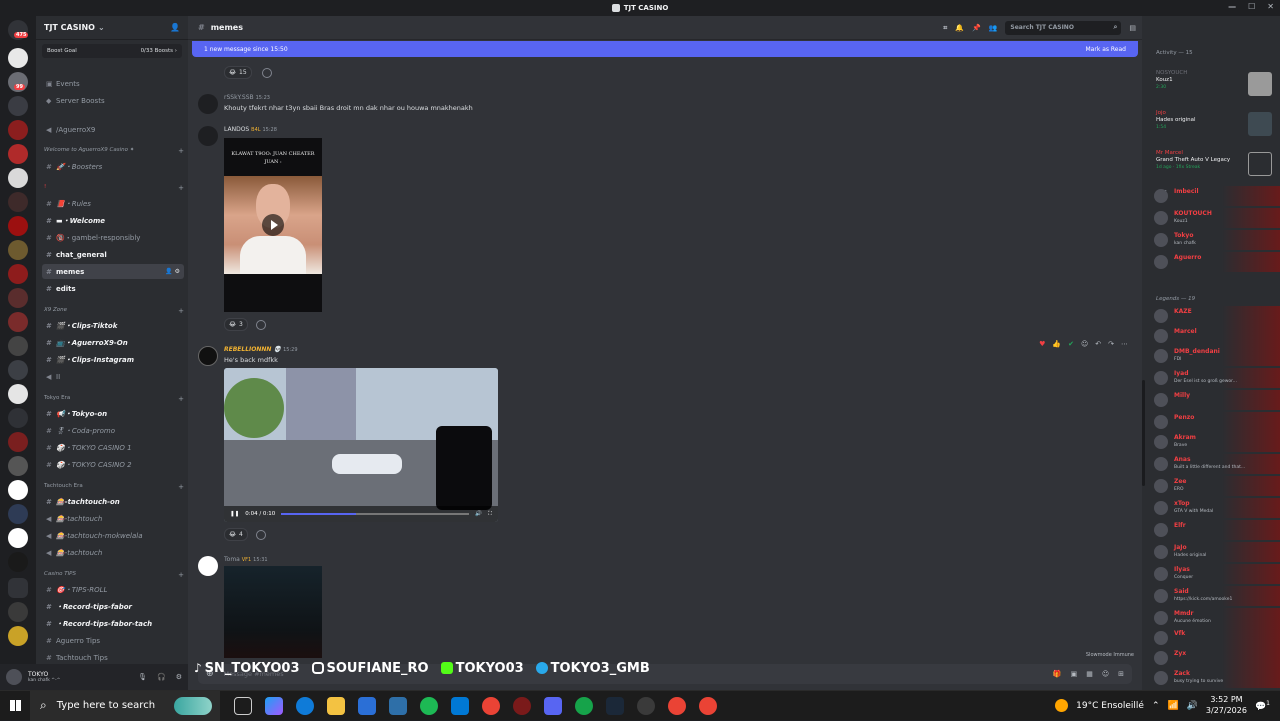 This screenshot has width=1280, height=721. What do you see at coordinates (1084, 344) in the screenshot?
I see `add-reaction-icon: ☺` at bounding box center [1084, 344].